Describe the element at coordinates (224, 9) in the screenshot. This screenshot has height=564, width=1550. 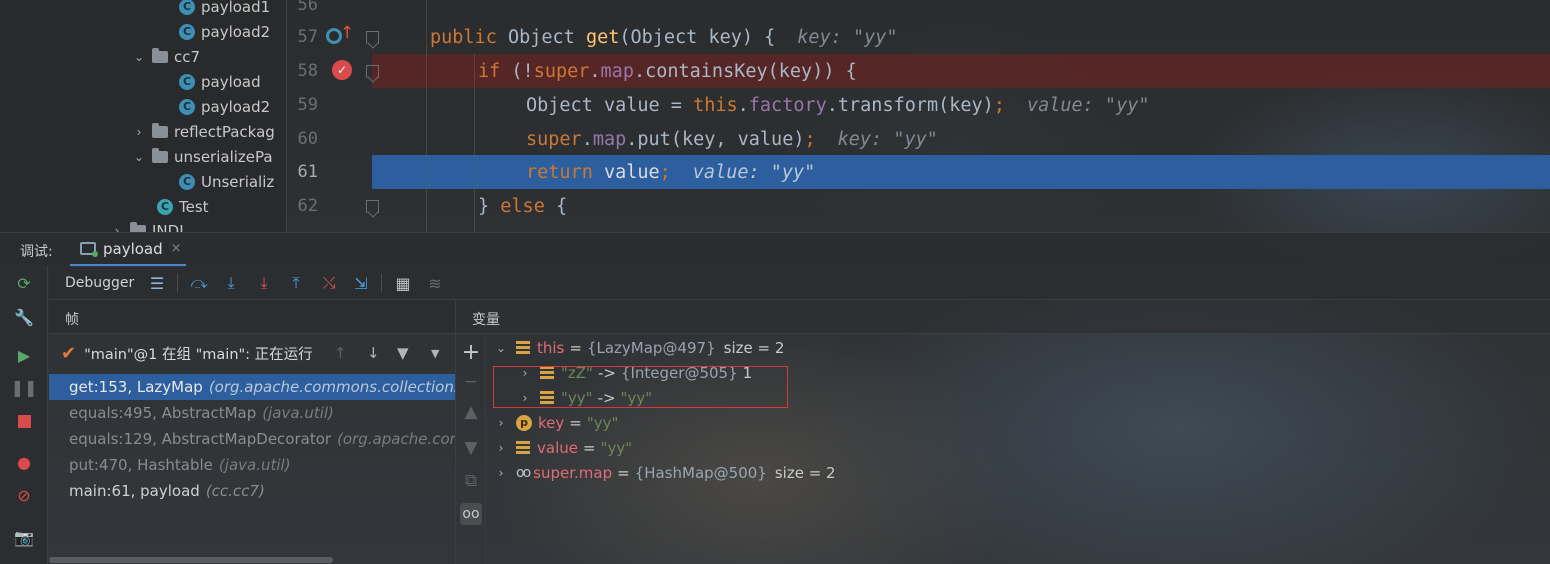
I see `tree-item: Cpayload1` at that location.